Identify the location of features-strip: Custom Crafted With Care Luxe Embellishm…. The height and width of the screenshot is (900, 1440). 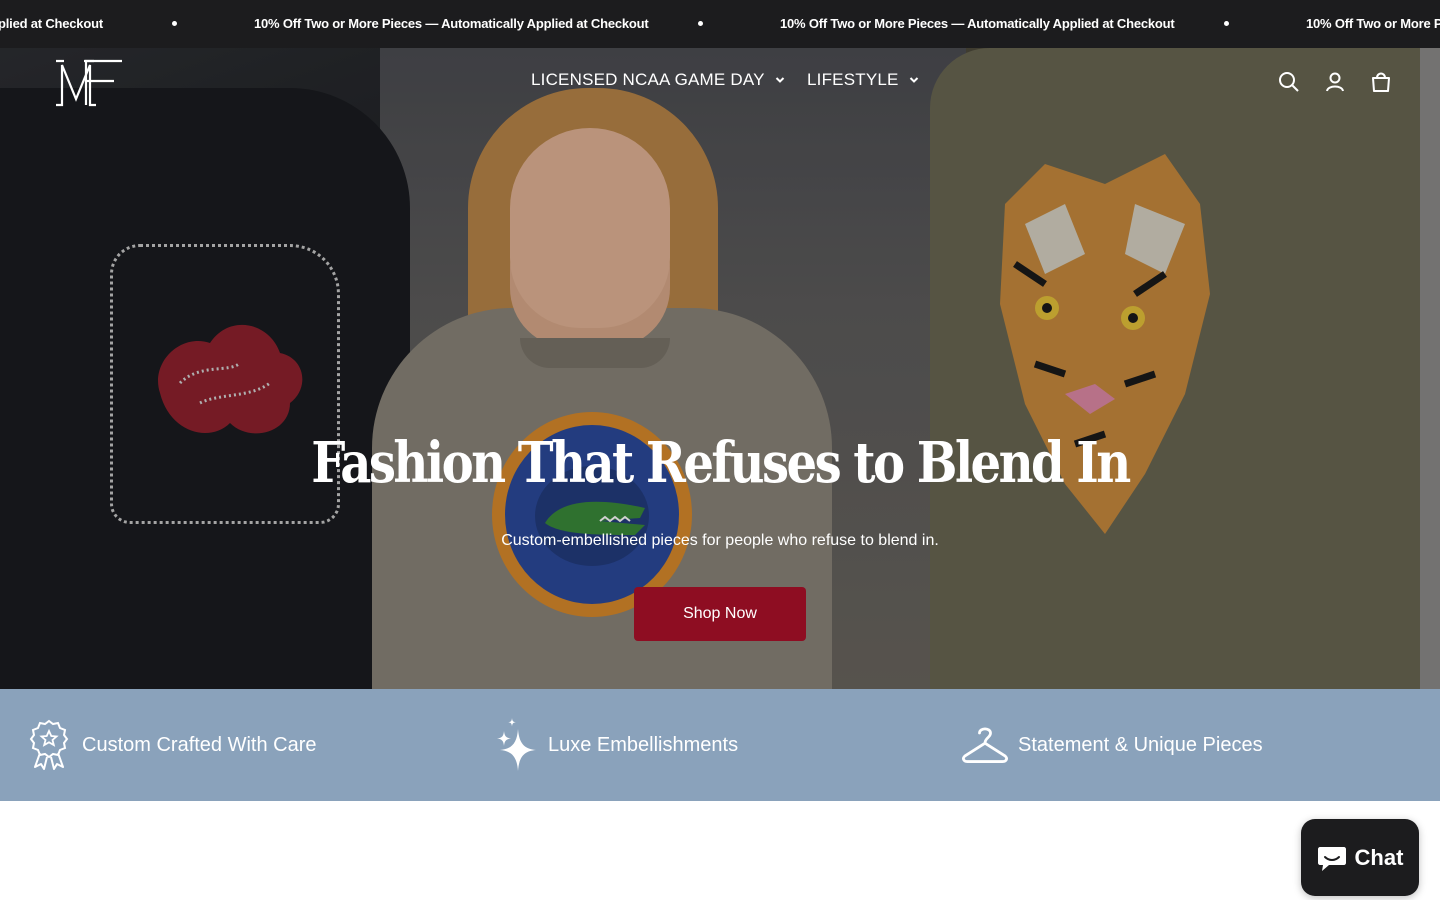
(720, 745).